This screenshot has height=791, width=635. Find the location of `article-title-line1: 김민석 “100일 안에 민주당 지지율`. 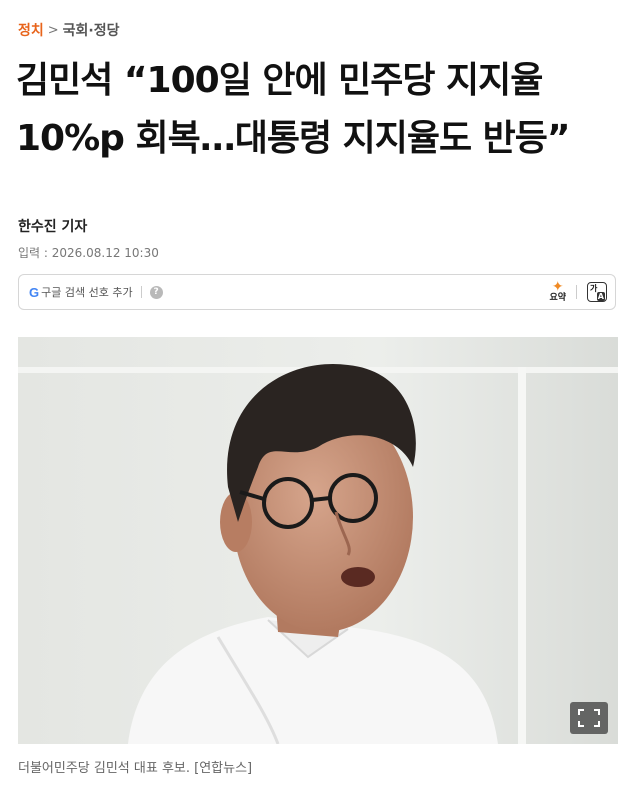

article-title-line1: 김민석 “100일 안에 민주당 지지율 is located at coordinates (279, 80).